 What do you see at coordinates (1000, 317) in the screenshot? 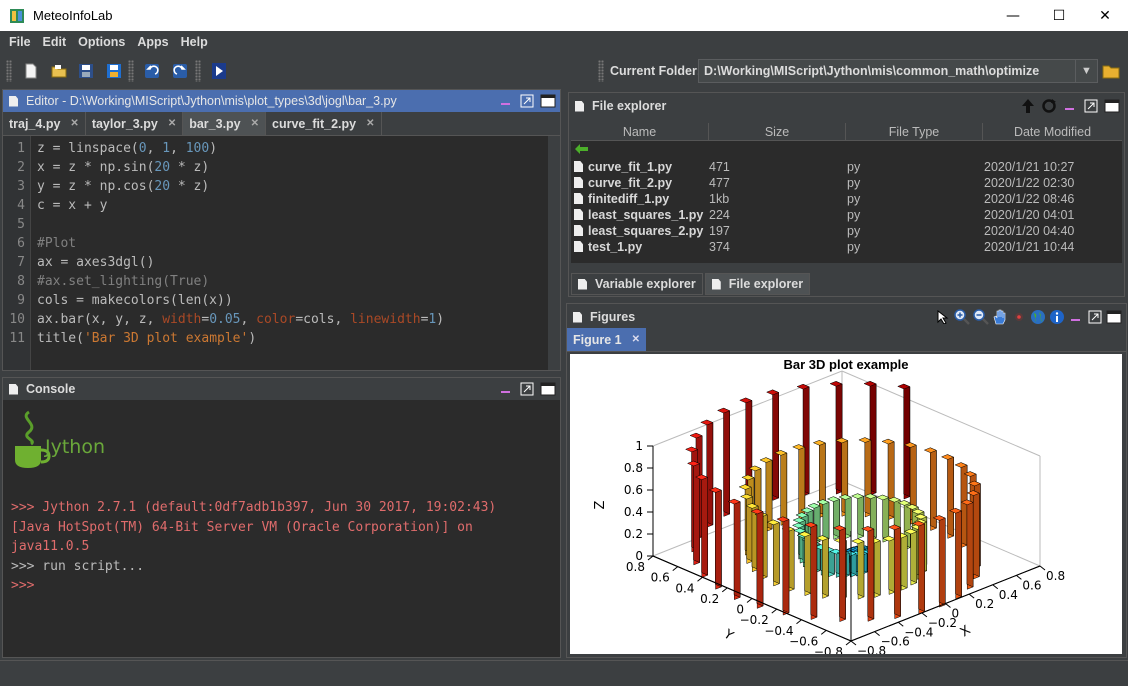
I see `pan-hand-icon` at bounding box center [1000, 317].